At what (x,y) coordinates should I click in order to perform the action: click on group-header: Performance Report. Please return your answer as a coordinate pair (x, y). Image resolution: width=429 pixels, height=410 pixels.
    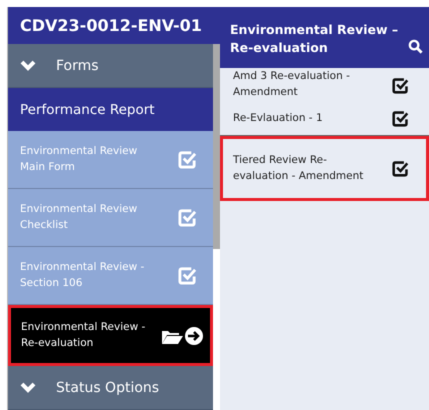
    Looking at the image, I should click on (110, 109).